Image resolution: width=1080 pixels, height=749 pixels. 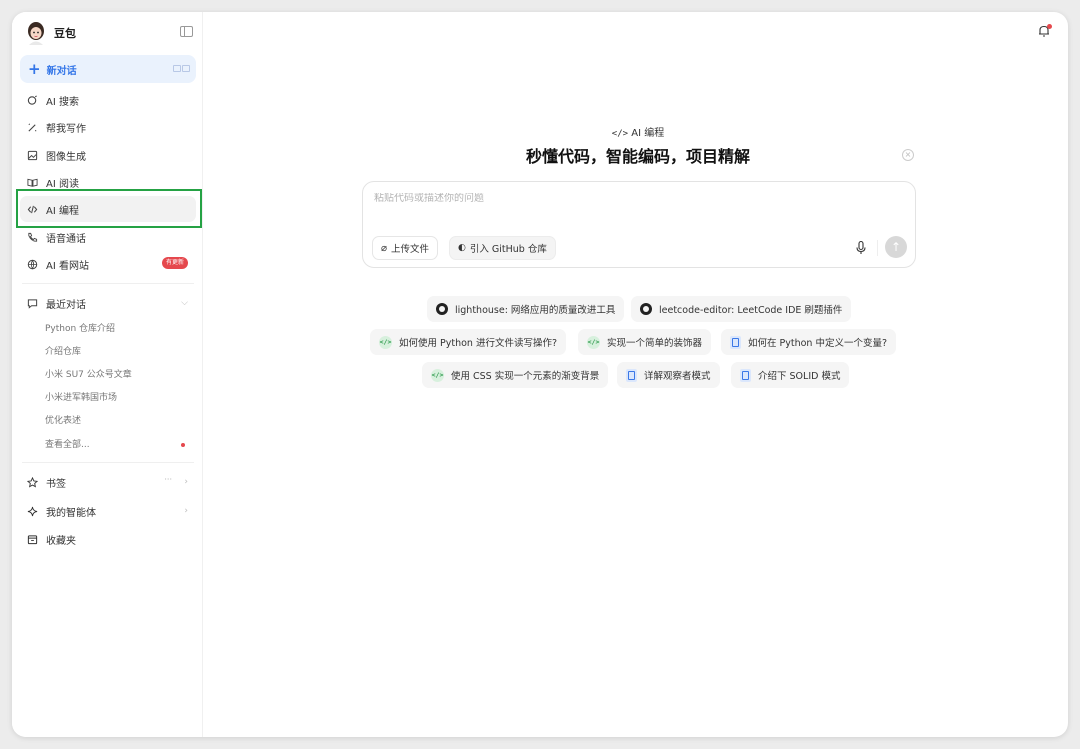 I want to click on sidebar-item-my-agents: 我的智能体 ›, so click(x=108, y=511).